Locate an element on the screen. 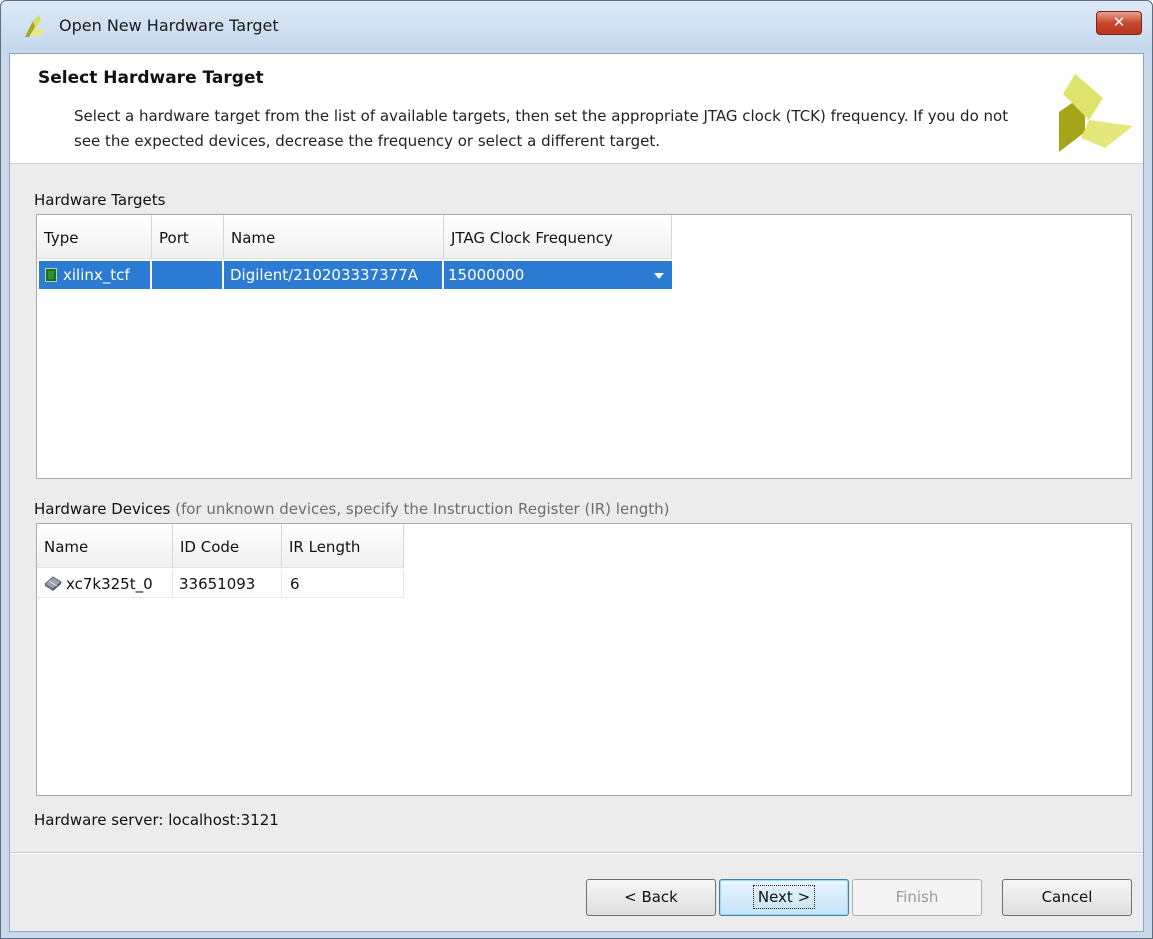  column-header-id-code: ID Code is located at coordinates (227, 546).